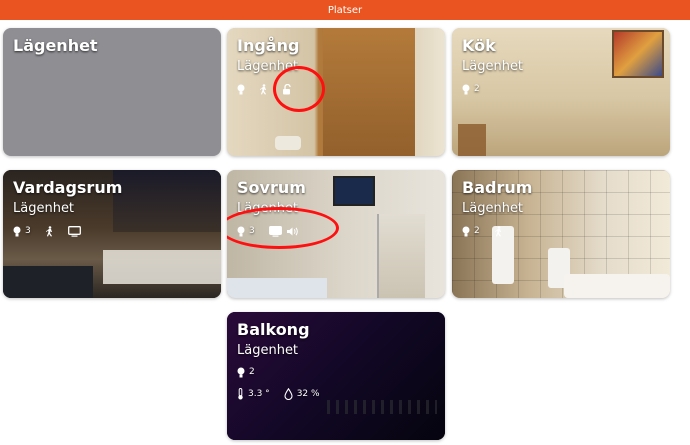  I want to click on phone, so click(288, 143).